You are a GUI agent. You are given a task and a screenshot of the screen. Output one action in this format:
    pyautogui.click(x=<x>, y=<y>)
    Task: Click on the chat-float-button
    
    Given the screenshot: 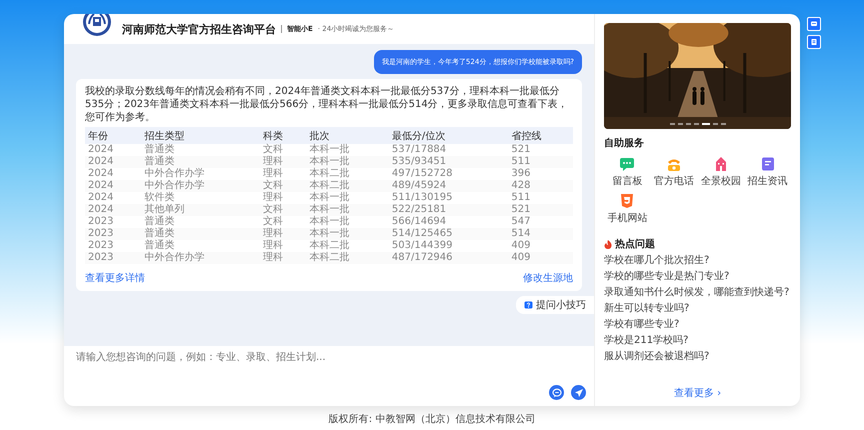 What is the action you would take?
    pyautogui.click(x=814, y=24)
    